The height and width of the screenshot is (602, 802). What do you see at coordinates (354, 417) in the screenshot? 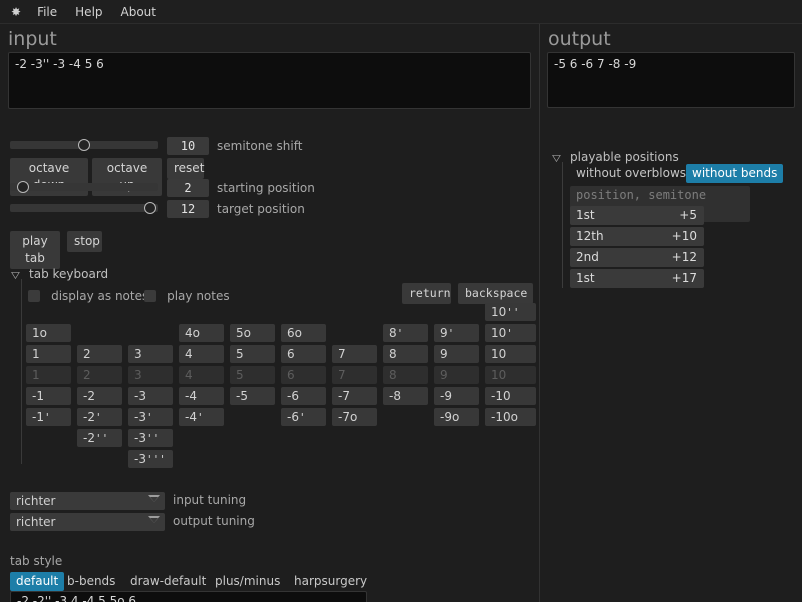
I see `tab-key: -7o` at bounding box center [354, 417].